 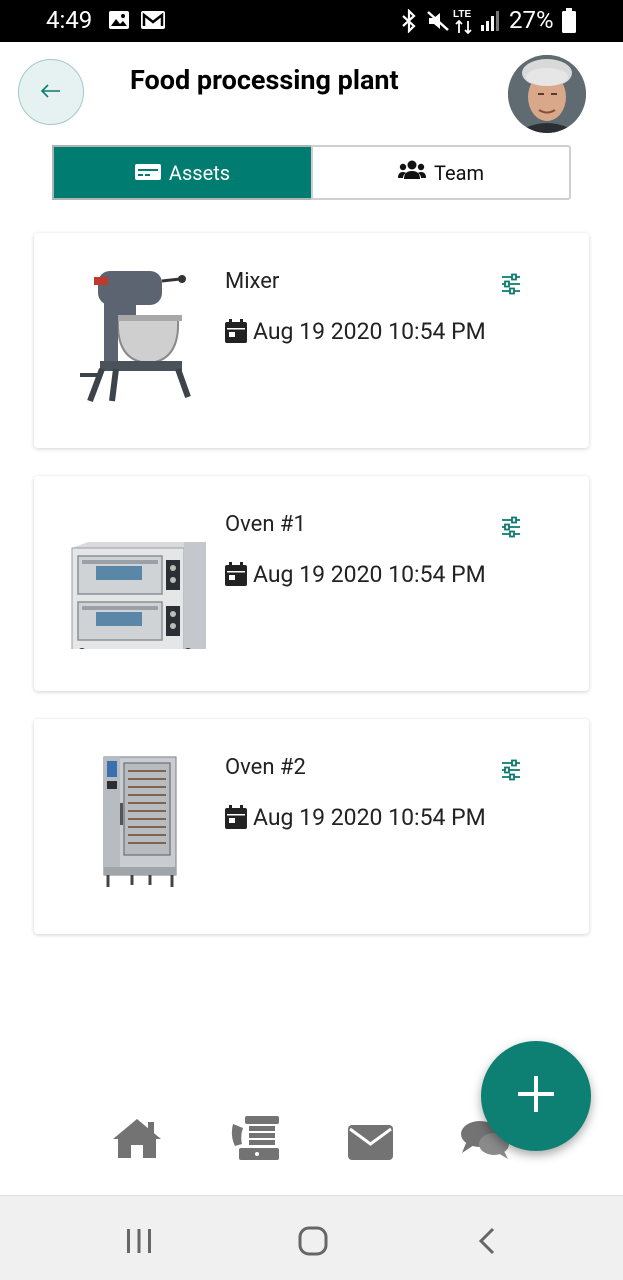 I want to click on battery-icon, so click(x=569, y=23).